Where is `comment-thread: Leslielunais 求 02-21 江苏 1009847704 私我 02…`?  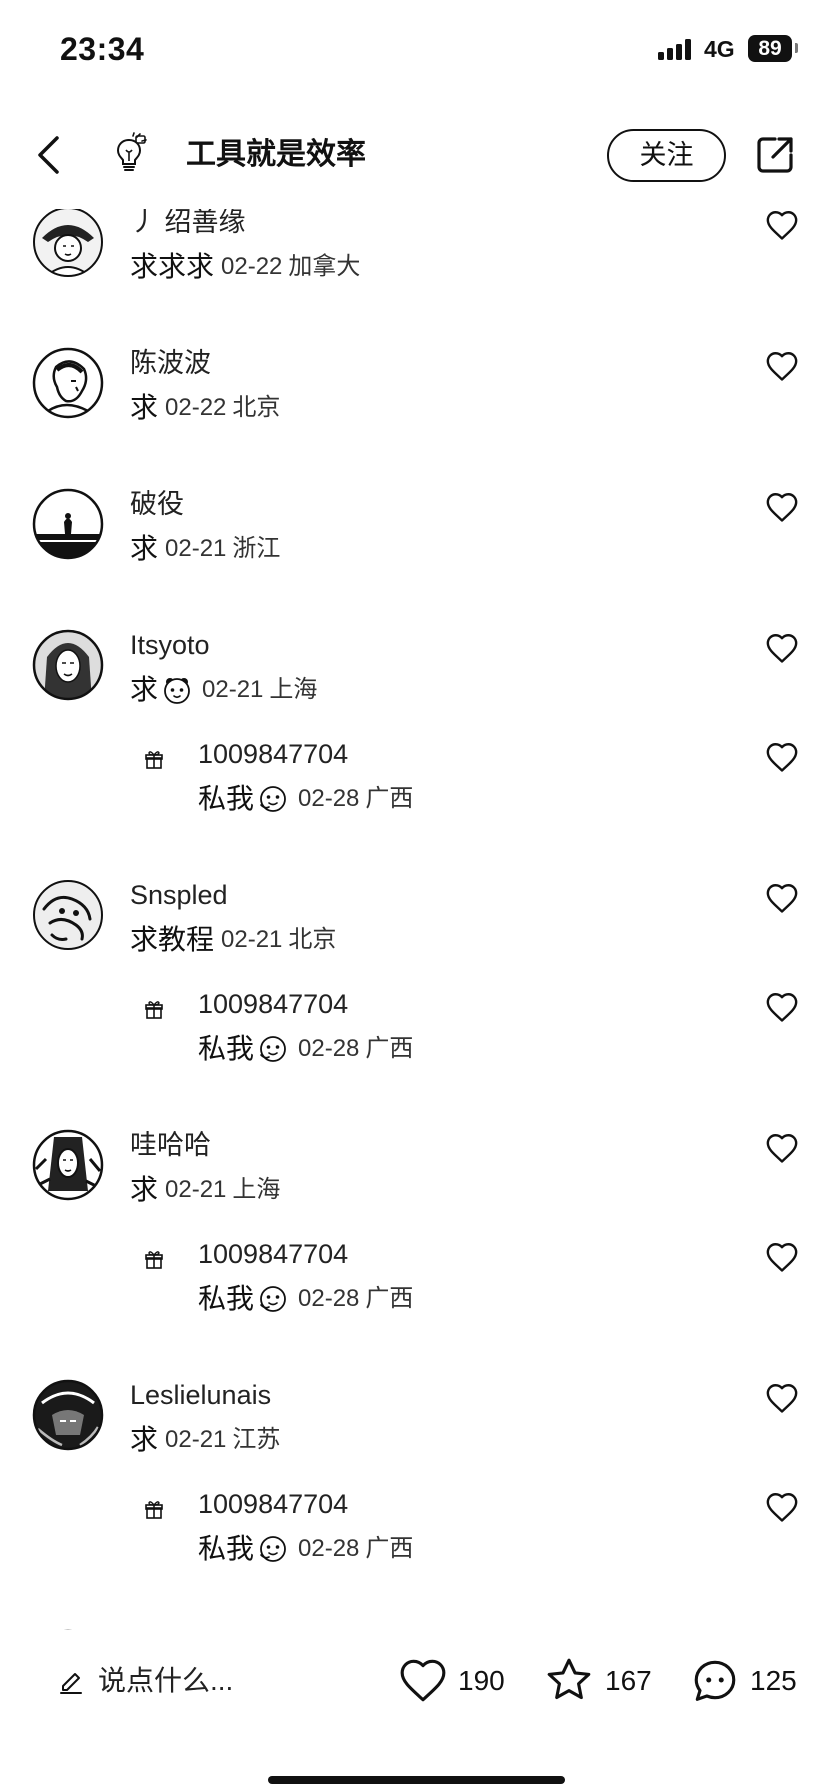 comment-thread: Leslielunais 求 02-21 江苏 1009847704 私我 02… is located at coordinates (414, 1484).